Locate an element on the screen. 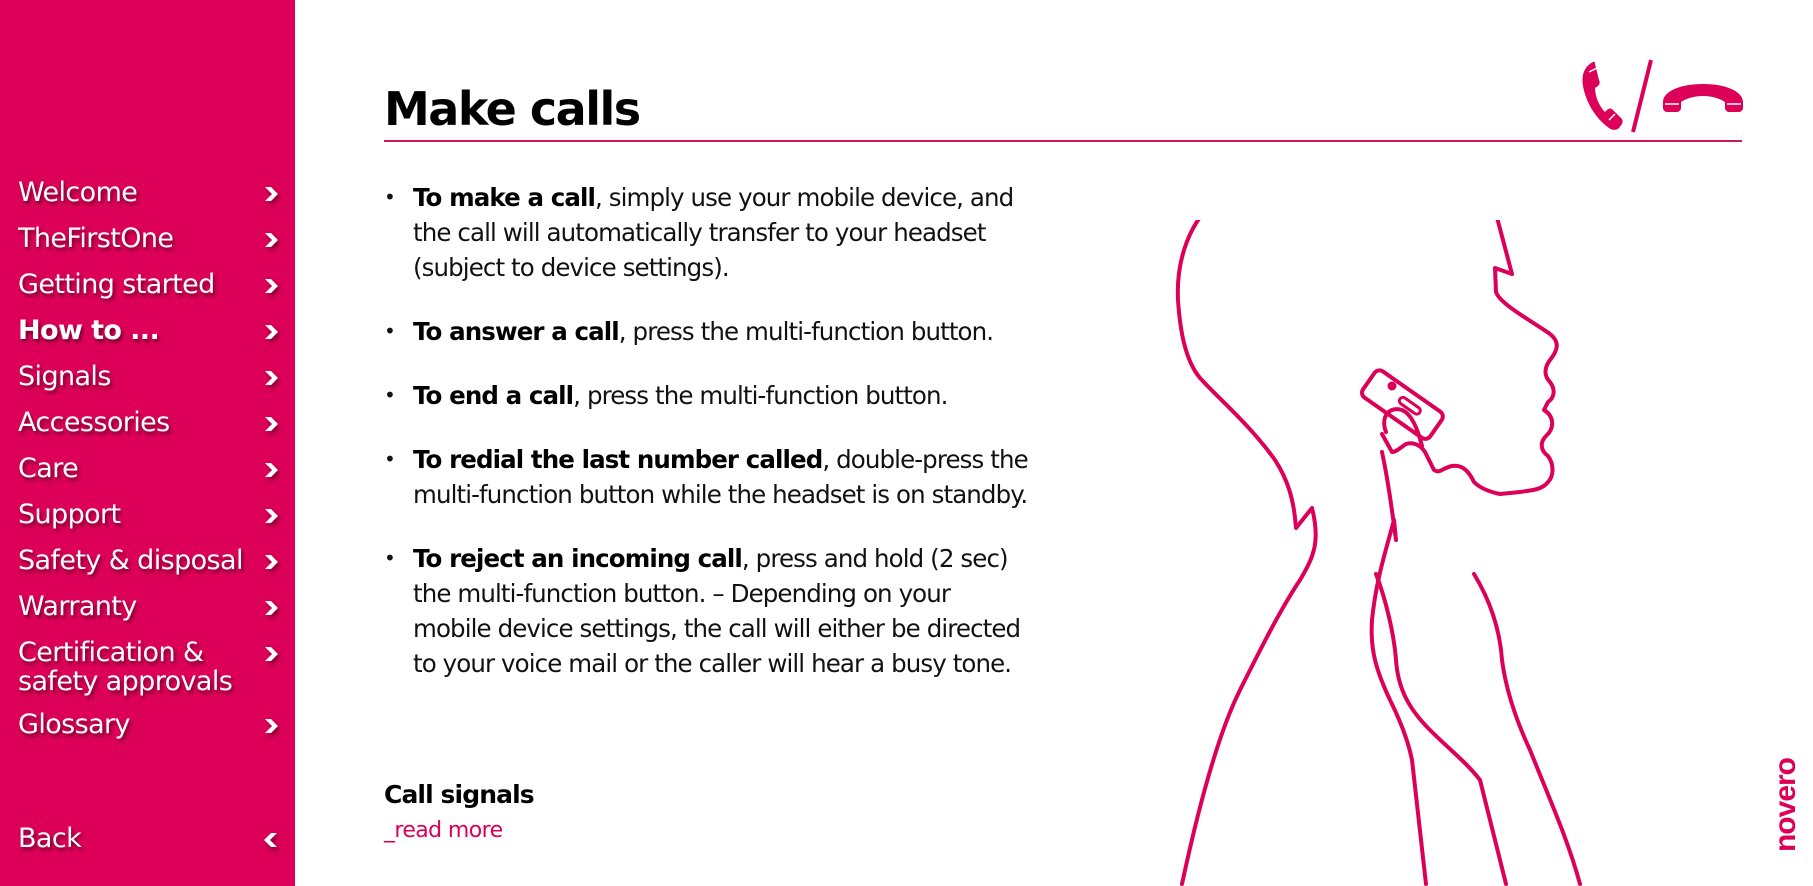 The height and width of the screenshot is (886, 1813). list-item-bold: To reject an incoming call is located at coordinates (578, 558).